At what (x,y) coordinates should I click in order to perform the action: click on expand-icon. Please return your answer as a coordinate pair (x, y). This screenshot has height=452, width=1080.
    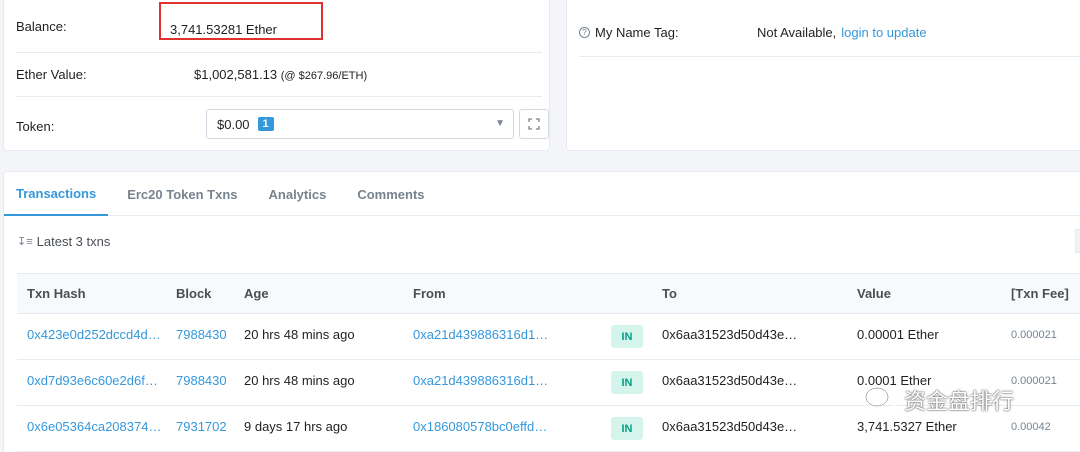
    Looking at the image, I should click on (534, 124).